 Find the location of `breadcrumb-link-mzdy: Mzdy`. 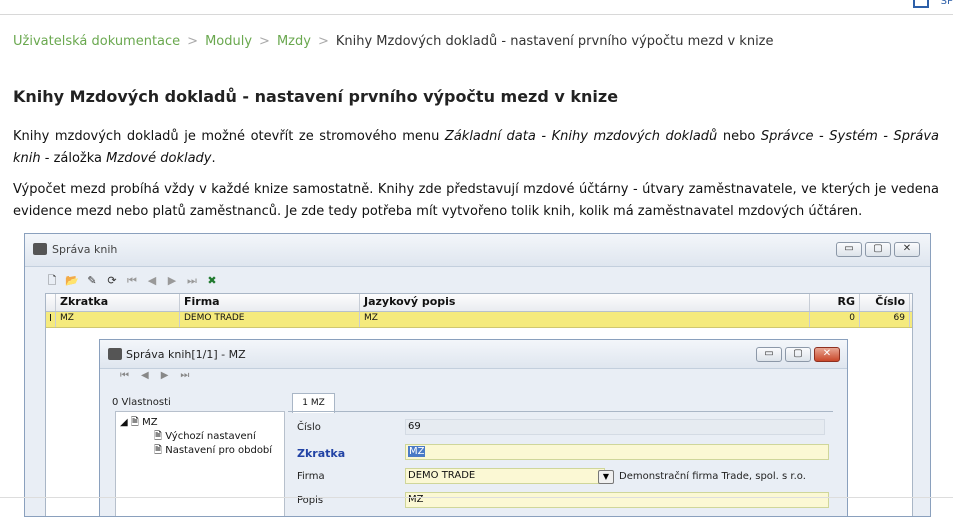

breadcrumb-link-mzdy: Mzdy is located at coordinates (294, 41).